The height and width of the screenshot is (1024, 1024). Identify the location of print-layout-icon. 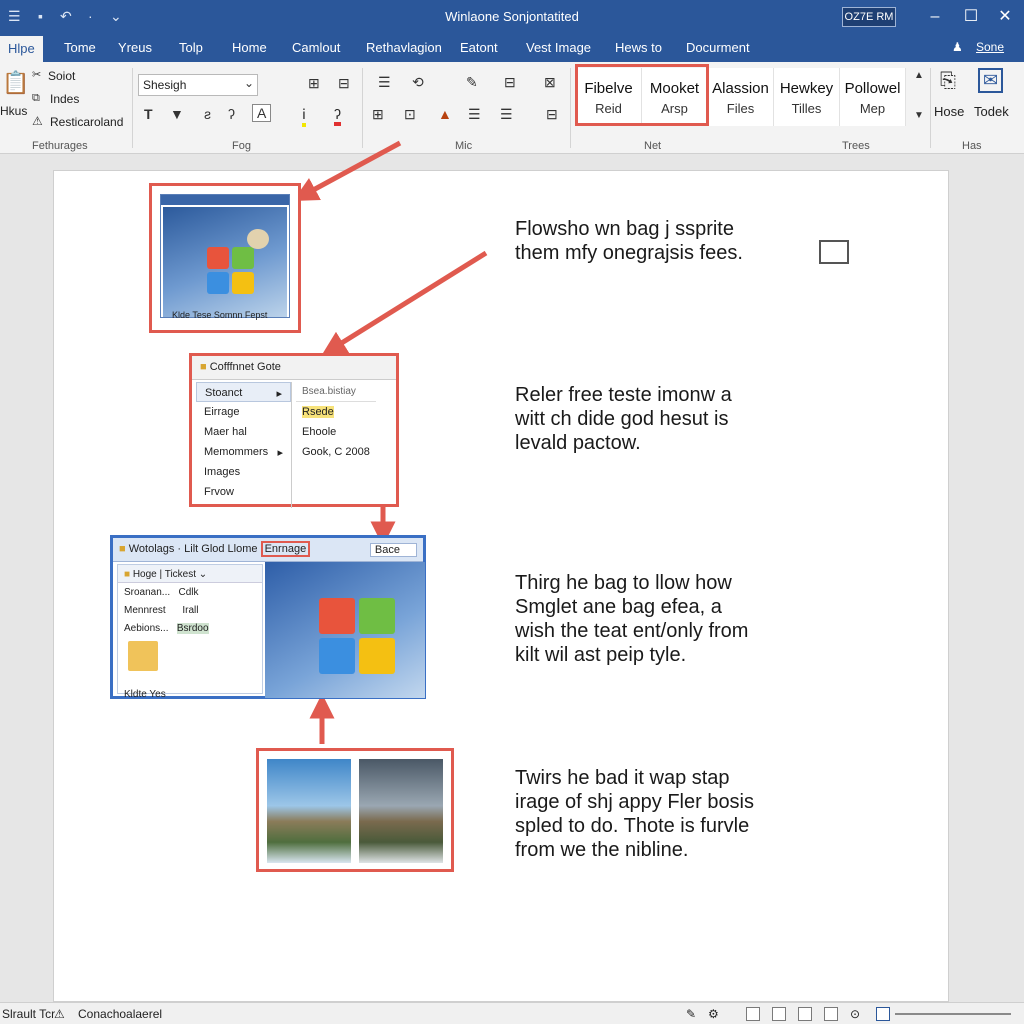
(779, 1014).